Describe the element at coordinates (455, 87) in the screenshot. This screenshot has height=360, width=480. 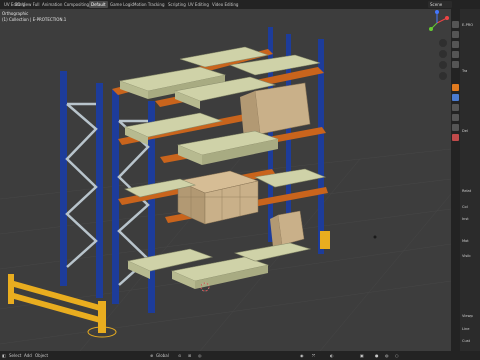
I see `object-tab-icon` at that location.